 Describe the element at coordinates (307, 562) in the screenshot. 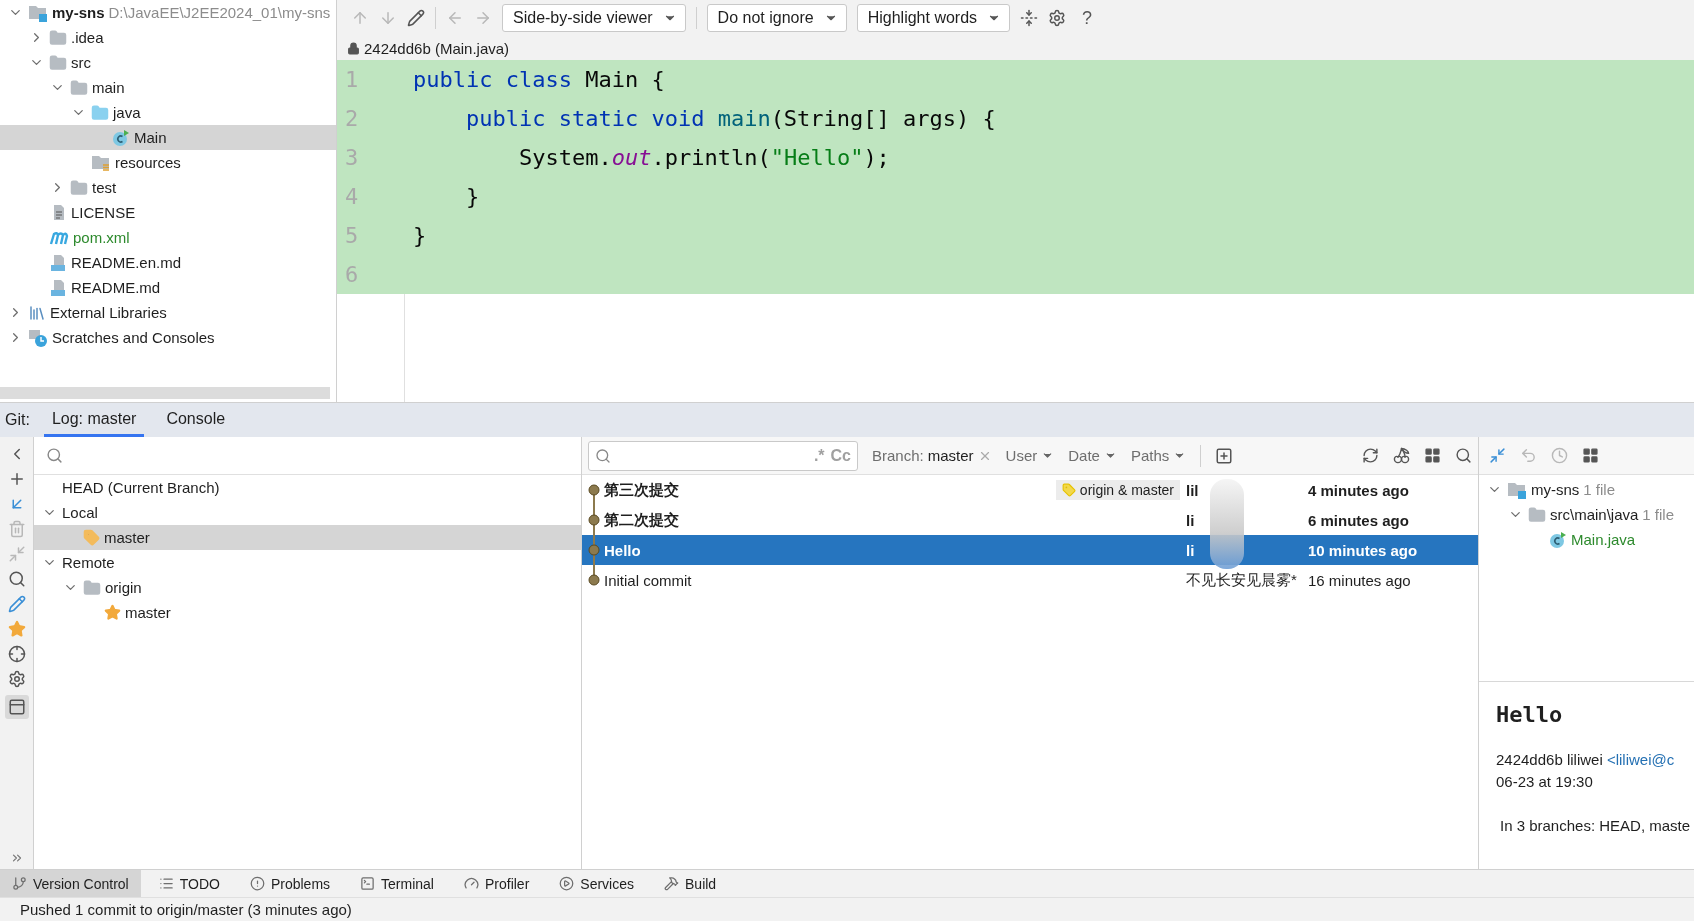

I see `branch-row: Remote` at that location.